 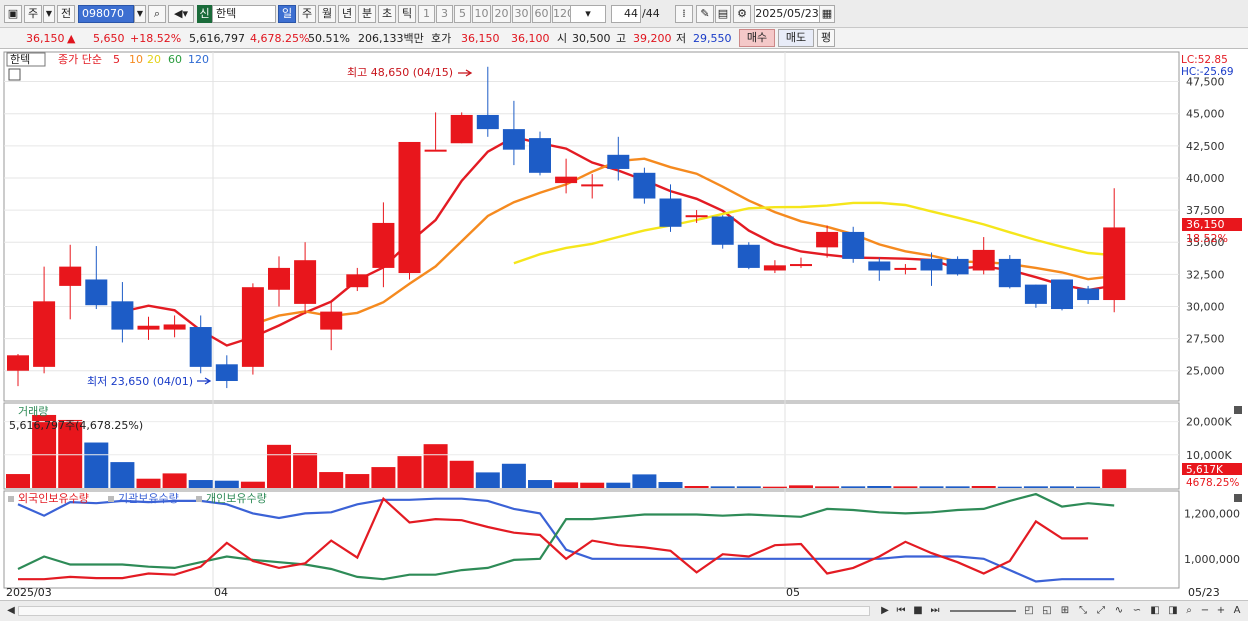 I want to click on rewind-icon: ⏮, so click(x=901, y=611).